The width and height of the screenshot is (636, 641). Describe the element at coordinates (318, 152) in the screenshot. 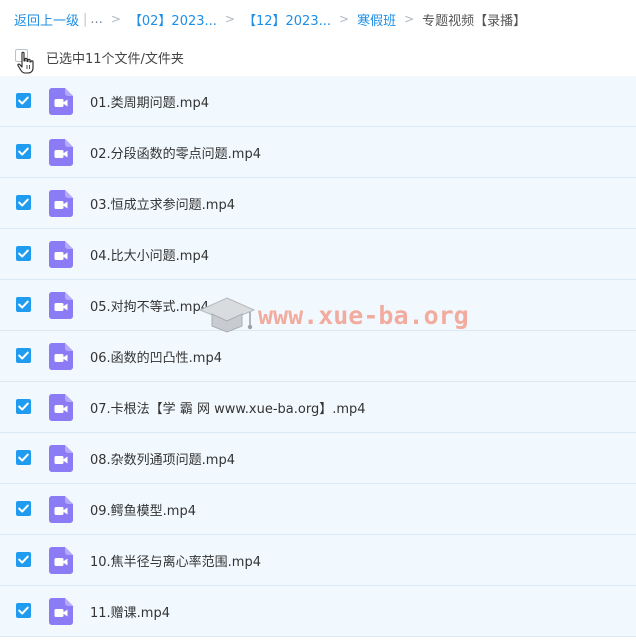

I see `file-row: 02.分段函数的零点问题.mp4` at that location.